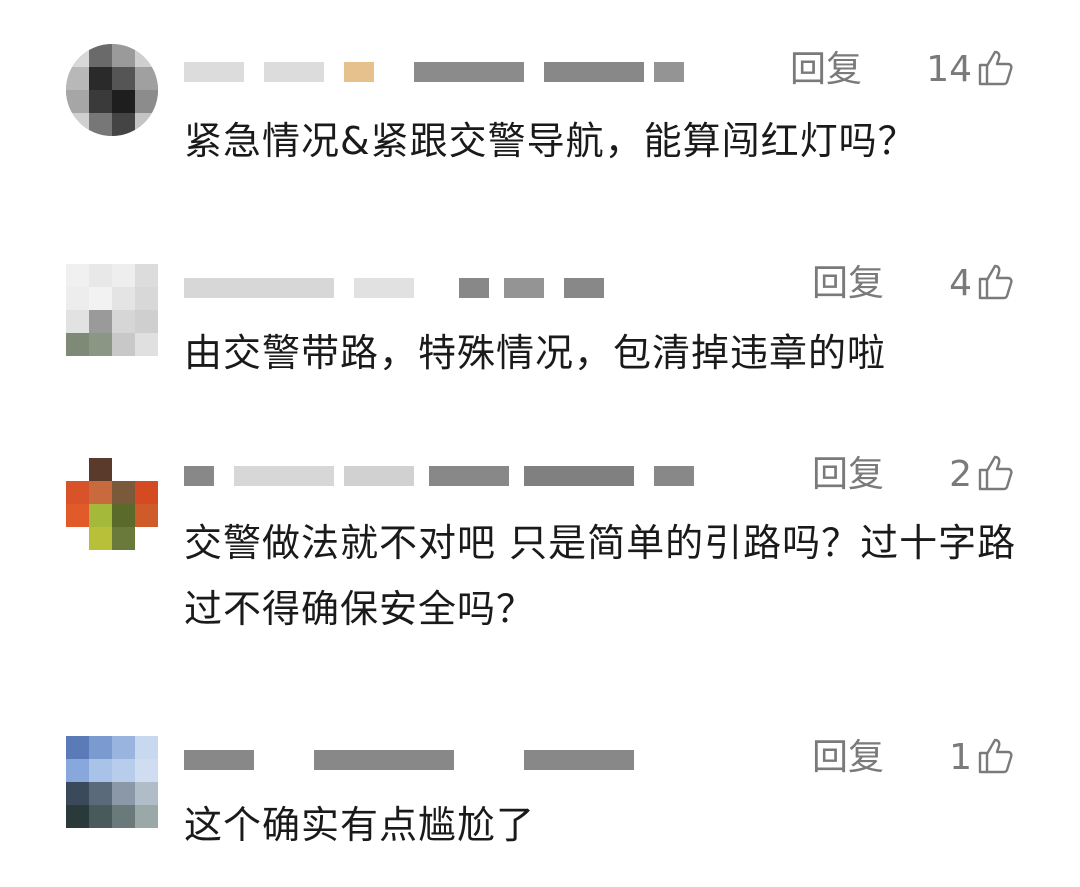 The height and width of the screenshot is (887, 1080). Describe the element at coordinates (414, 760) in the screenshot. I see `username-blurred` at that location.